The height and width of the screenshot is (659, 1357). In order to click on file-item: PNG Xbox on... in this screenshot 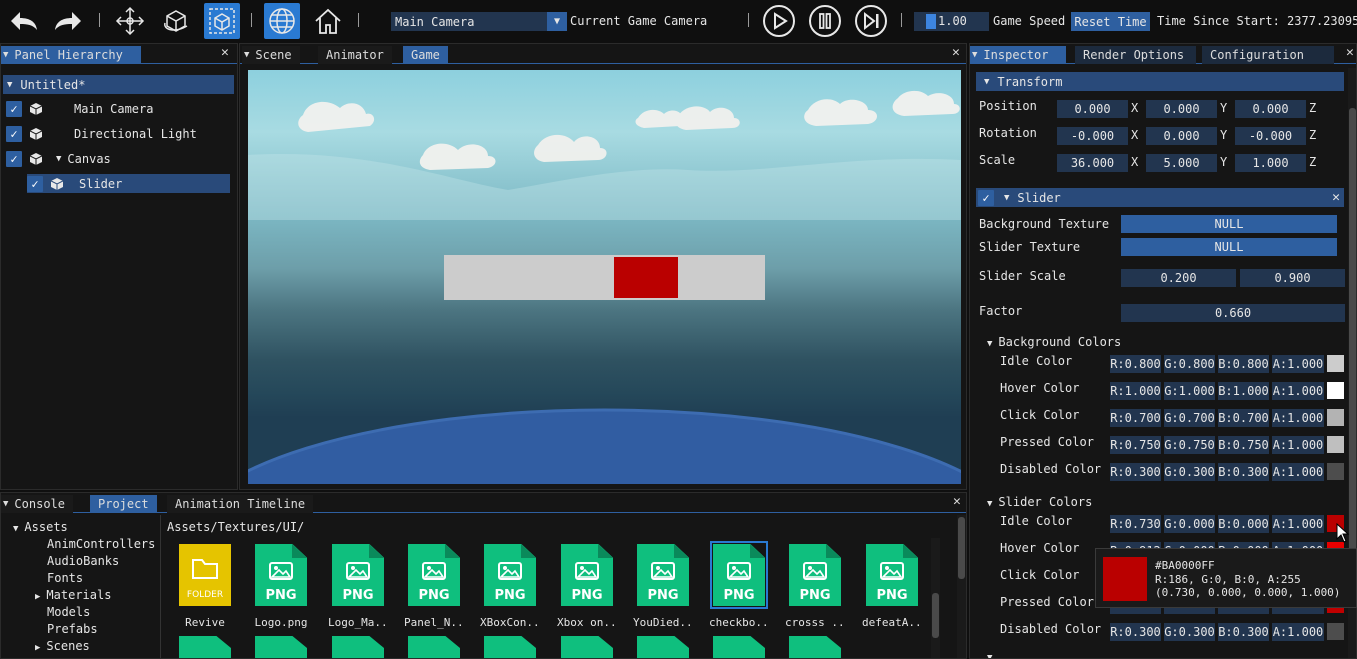, I will do `click(587, 586)`.